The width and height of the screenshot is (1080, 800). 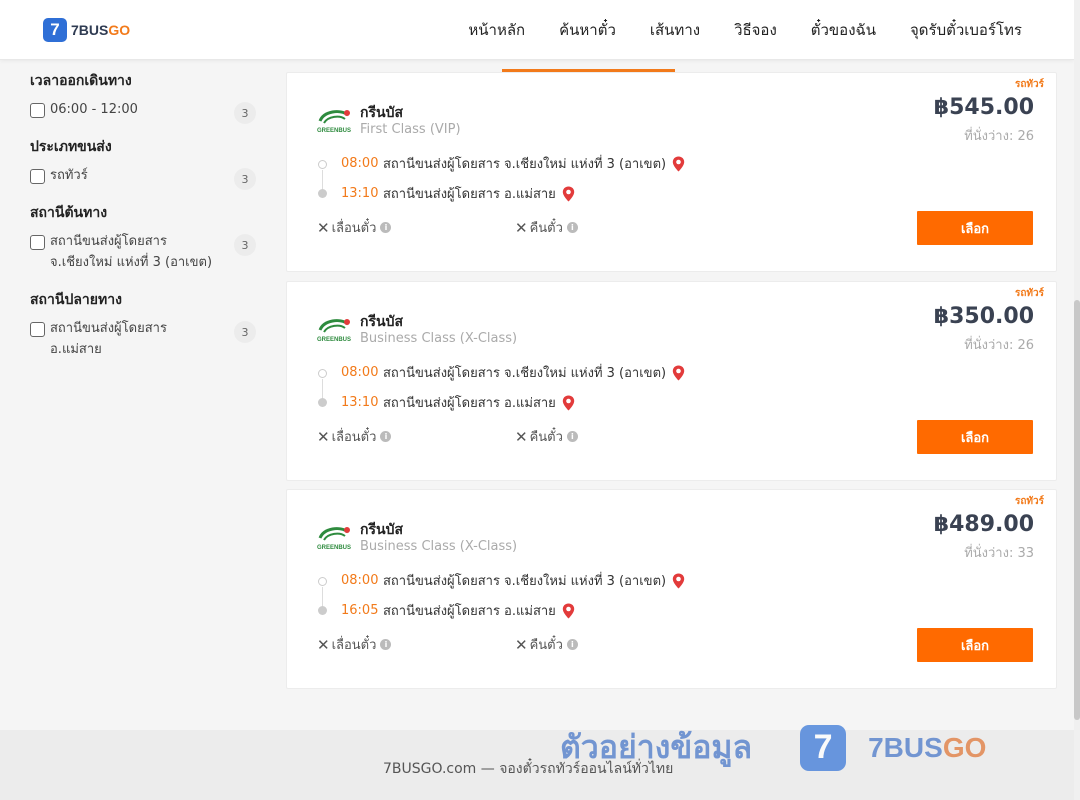 I want to click on arrival-time: 16:05, so click(x=360, y=610).